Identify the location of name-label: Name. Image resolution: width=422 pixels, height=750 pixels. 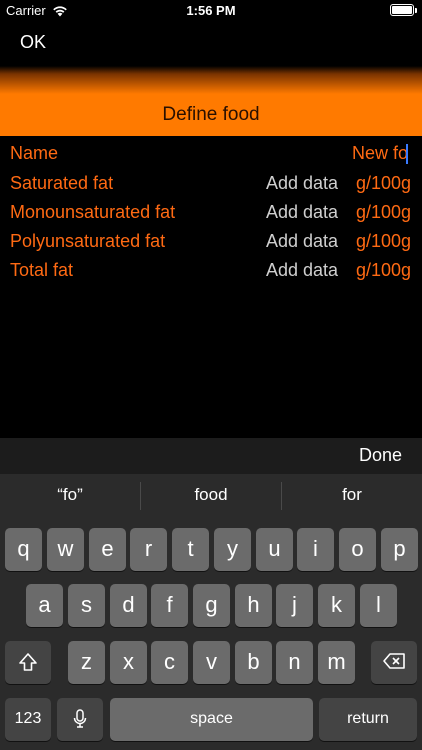
(34, 153).